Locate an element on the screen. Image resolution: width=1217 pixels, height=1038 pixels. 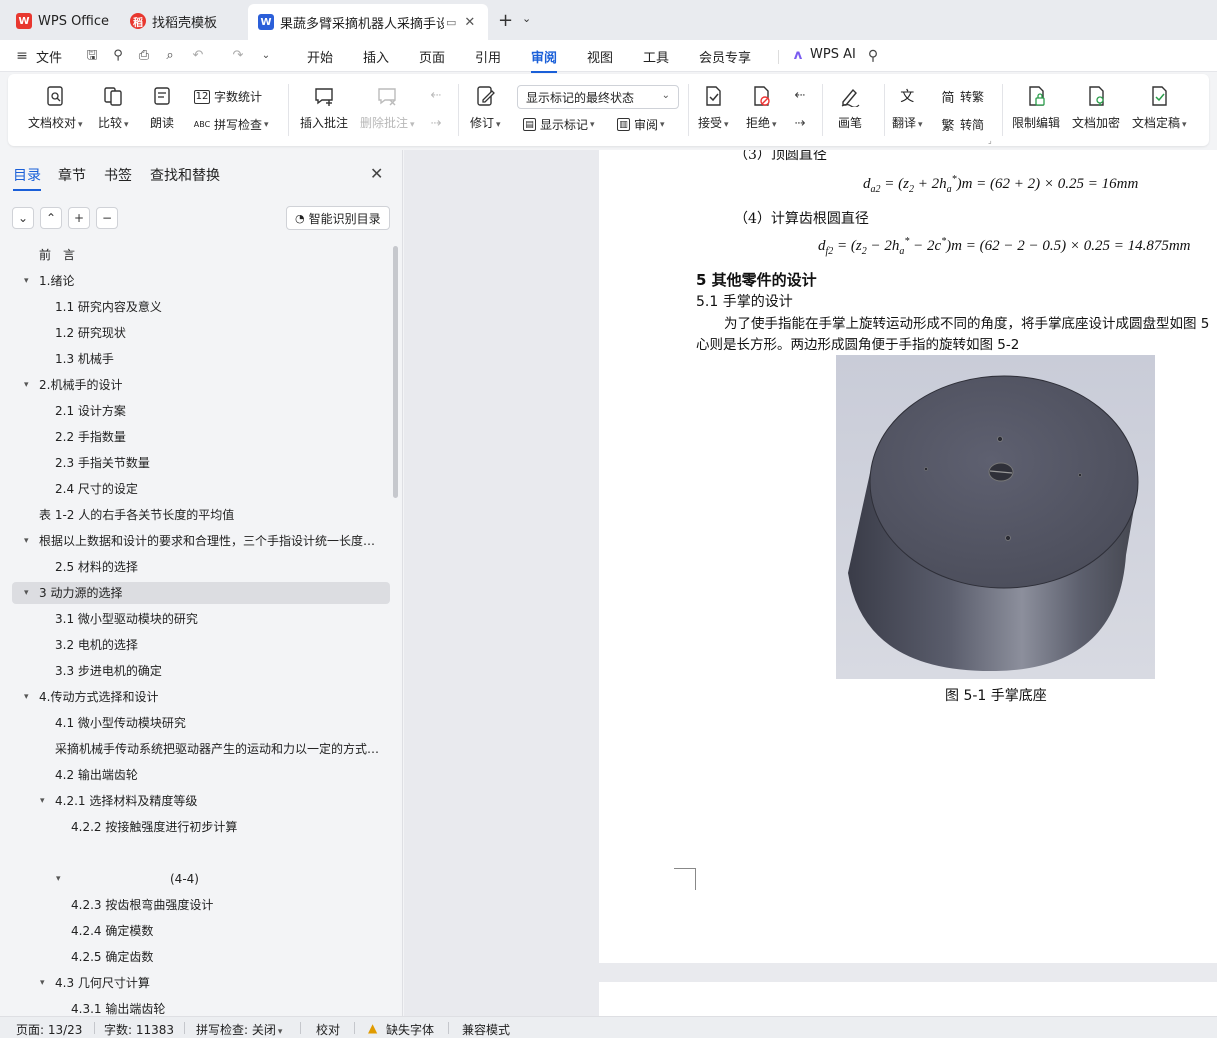
prev-comment-icon: ⇠ is located at coordinates (436, 96).